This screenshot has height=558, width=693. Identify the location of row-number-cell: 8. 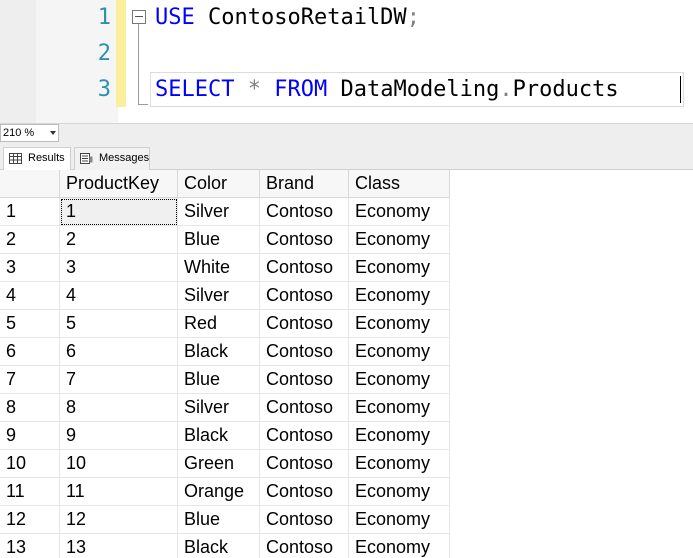
(30, 408).